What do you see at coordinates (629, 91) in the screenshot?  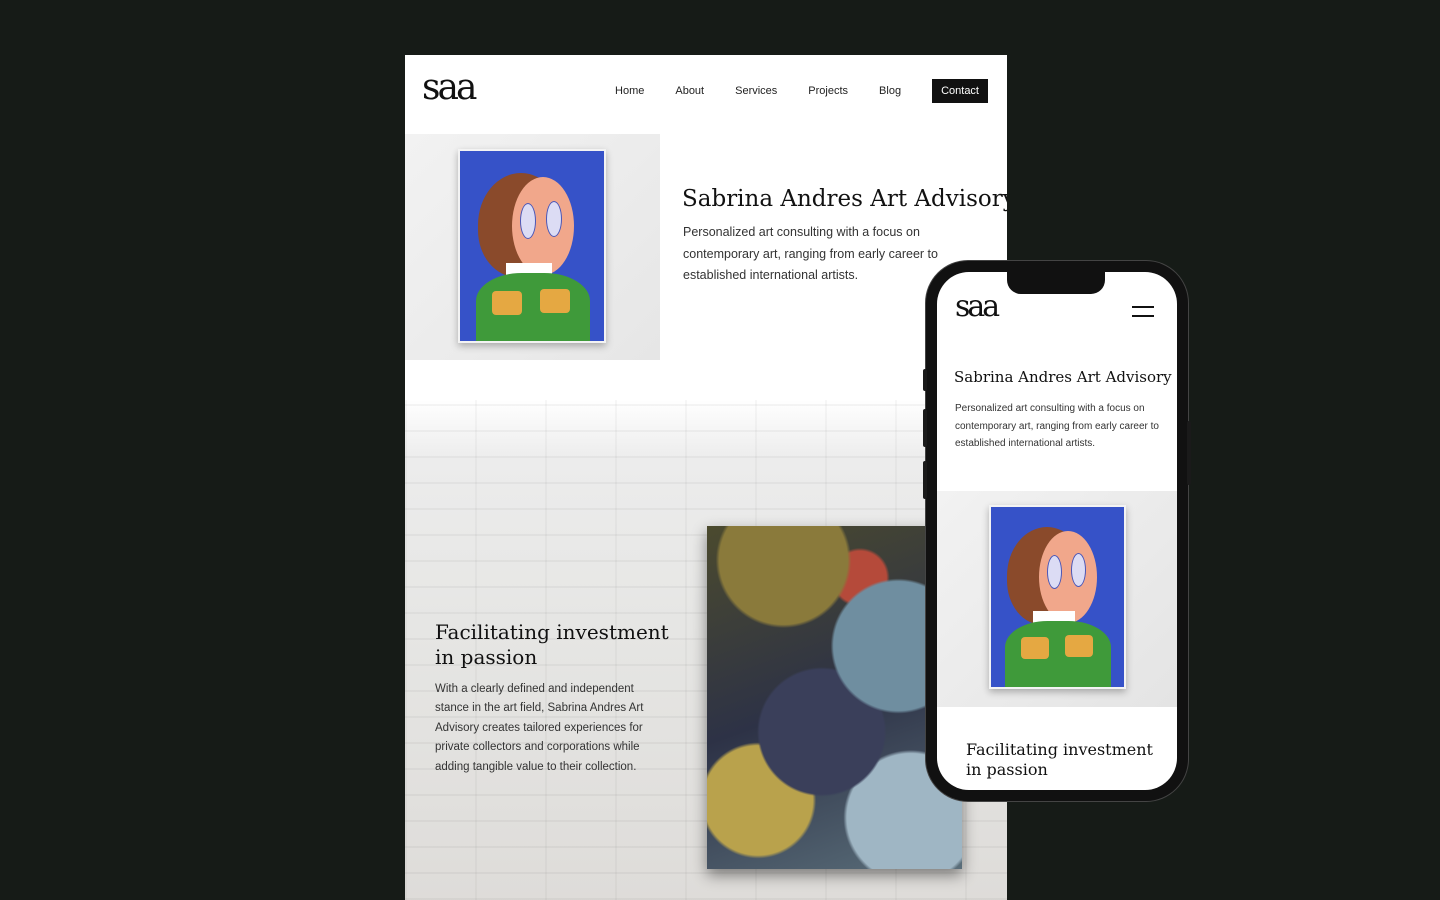 I see `nav-home: Home` at bounding box center [629, 91].